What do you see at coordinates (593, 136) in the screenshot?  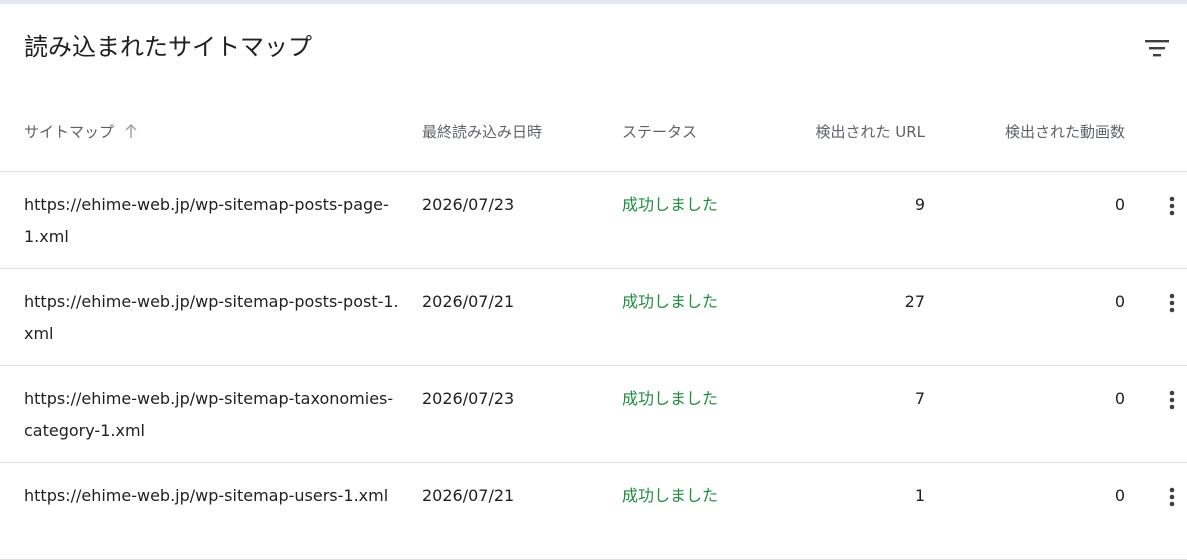 I see `table-header: サイトマップ 最終読み込み日時 ステータス 検出された URL 検出された動画数` at bounding box center [593, 136].